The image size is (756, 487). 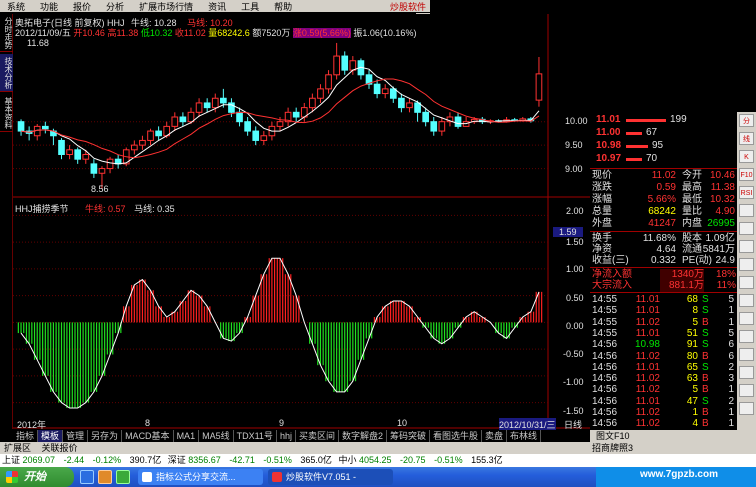 I want to click on right-tool-button: K, so click(x=746, y=156).